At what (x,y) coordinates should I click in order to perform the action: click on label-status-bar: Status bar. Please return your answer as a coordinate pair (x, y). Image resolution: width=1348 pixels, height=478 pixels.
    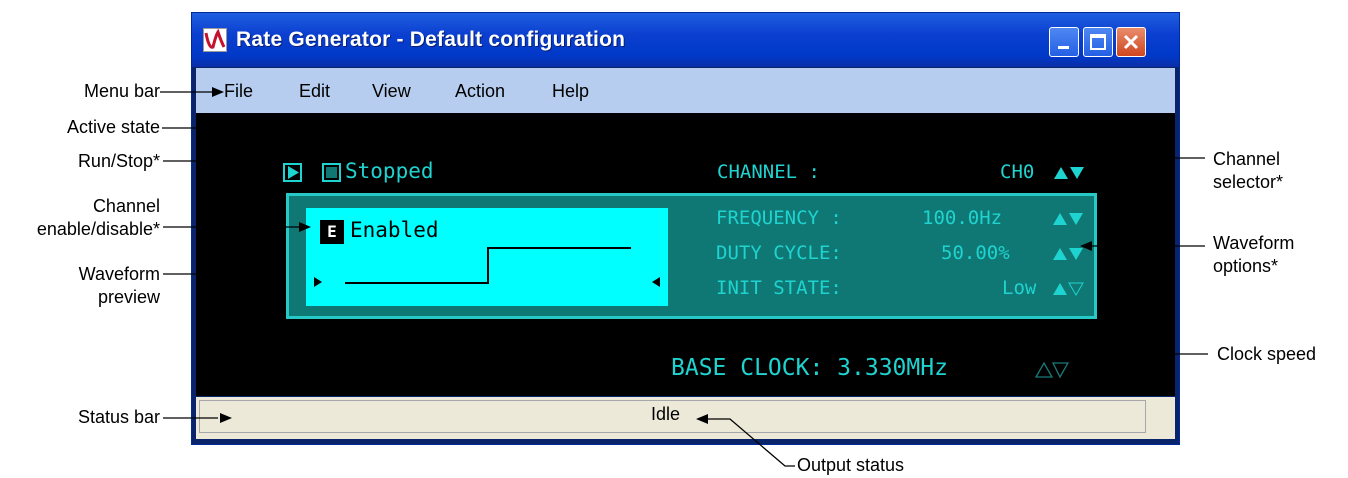
    Looking at the image, I should click on (118, 417).